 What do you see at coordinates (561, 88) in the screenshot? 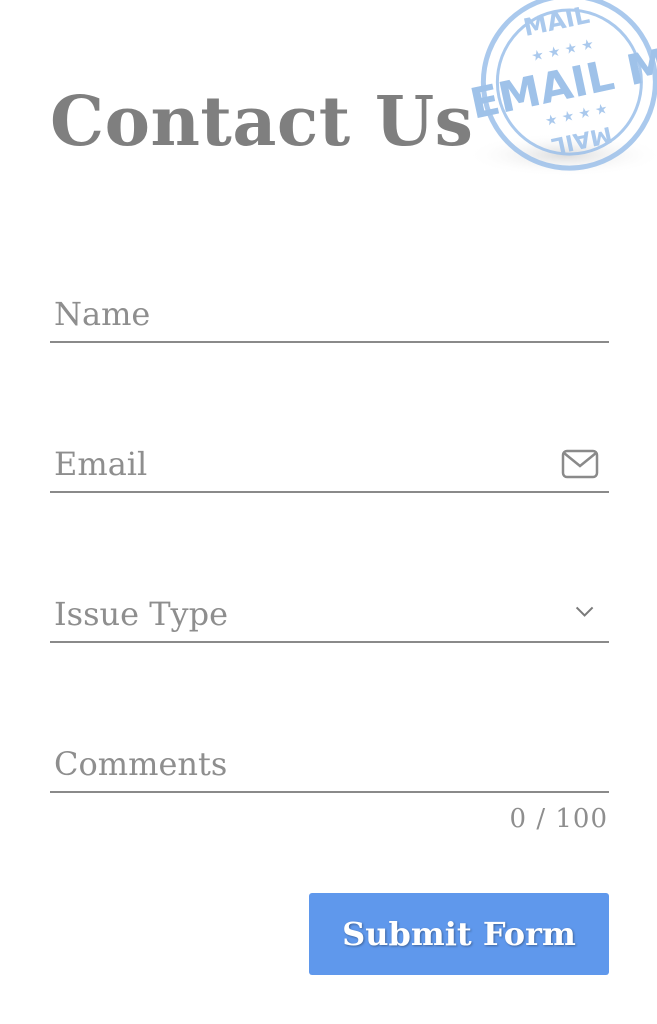
I see `email-stamp-logo: MAIL EMAIL M MAIL ★ ★ ★ ★ ★ ★ ★ ★` at bounding box center [561, 88].